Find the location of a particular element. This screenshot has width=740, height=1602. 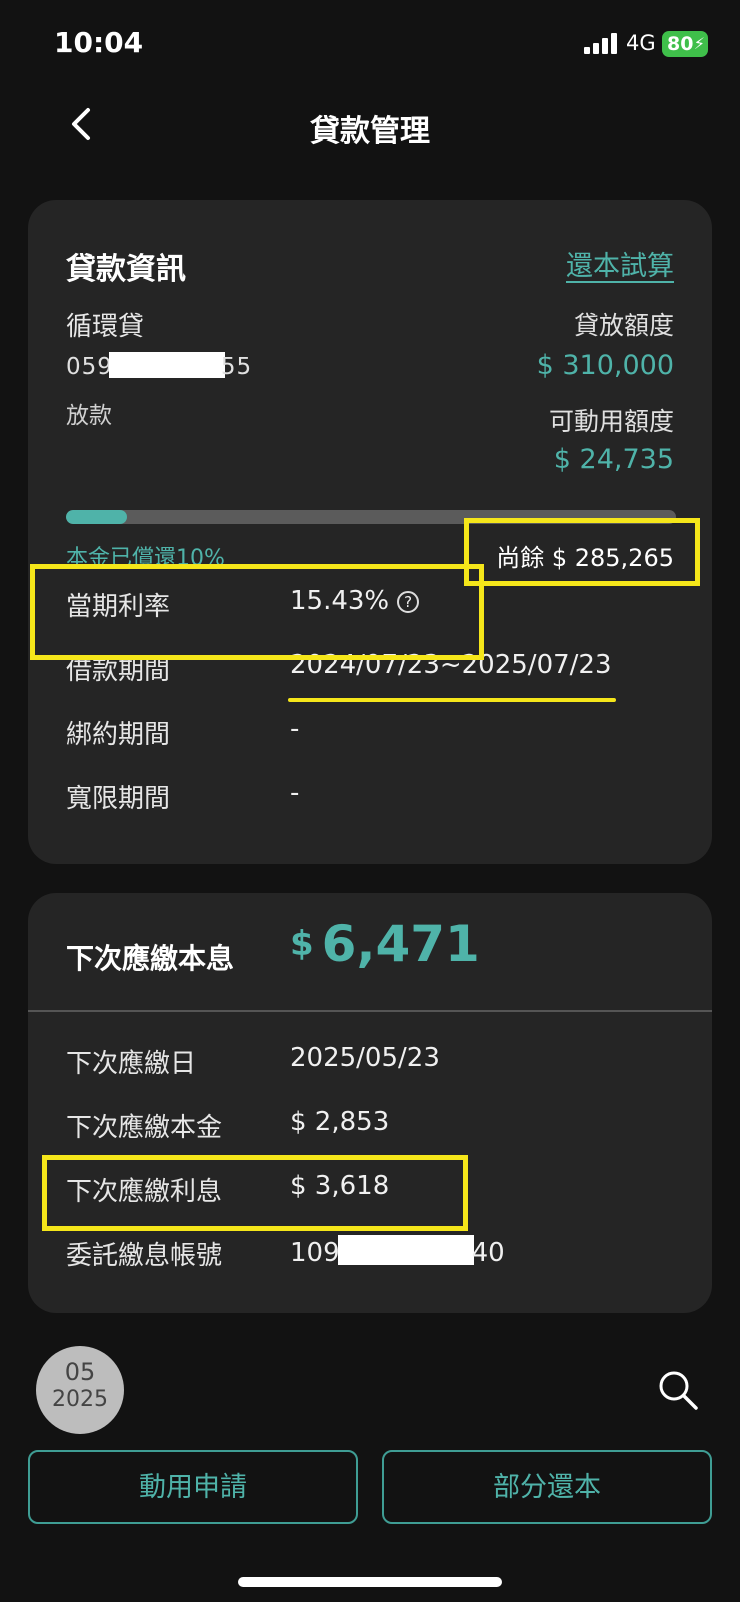

debit-account-value: 109 40 is located at coordinates (397, 1251).